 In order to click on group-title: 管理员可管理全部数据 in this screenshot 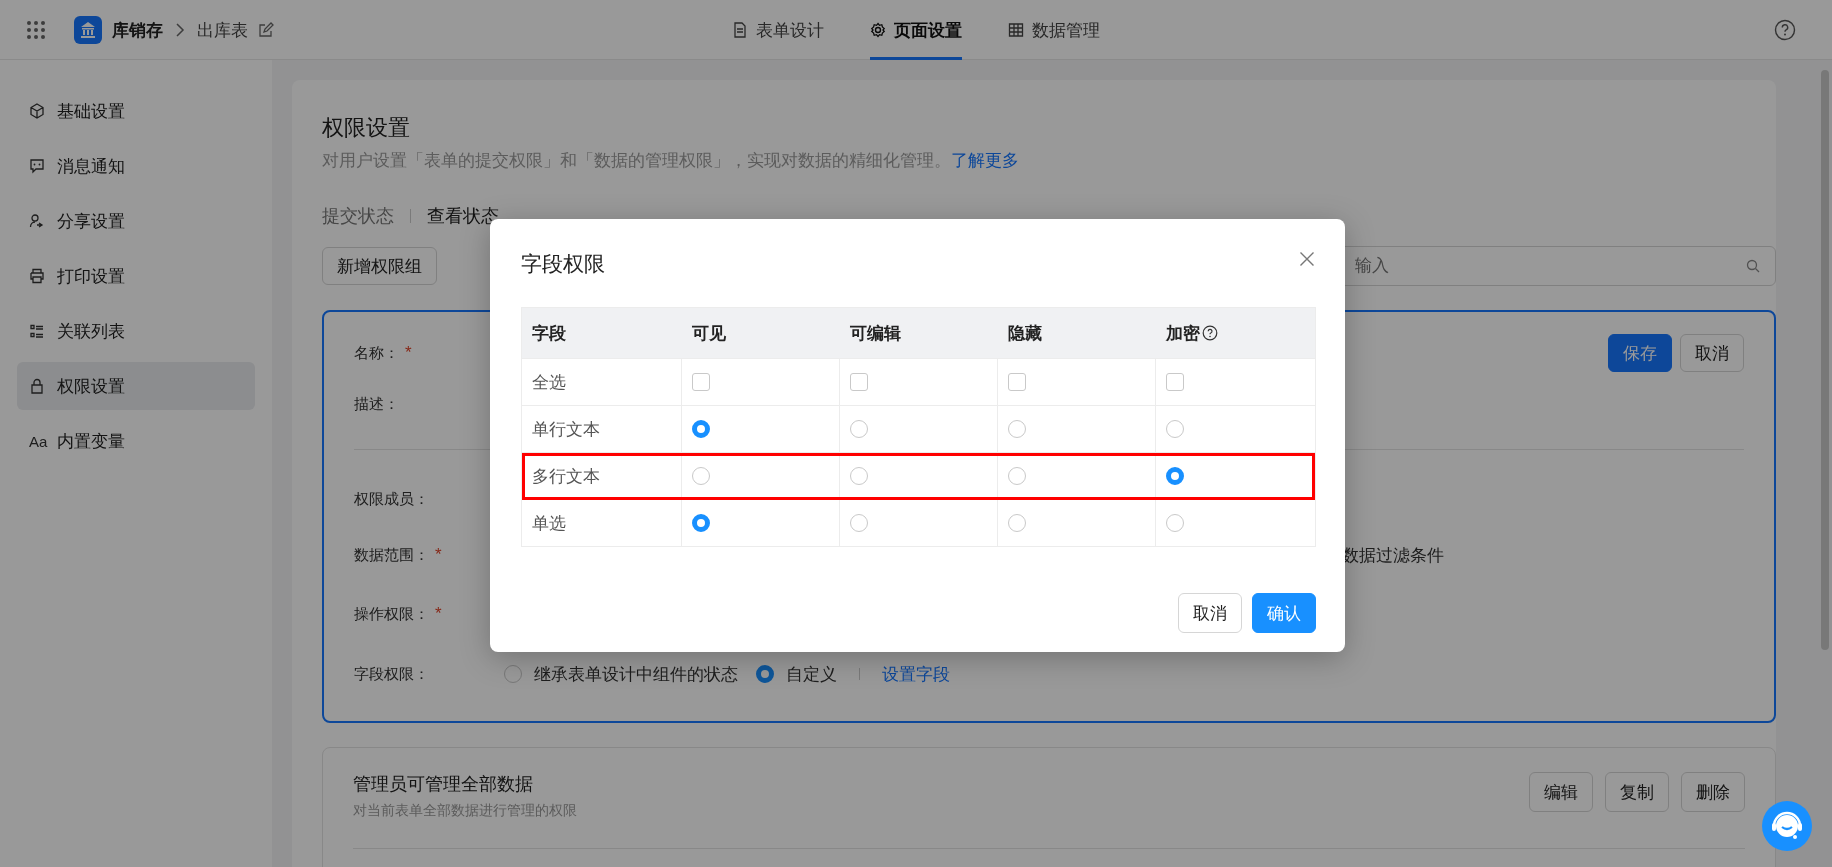, I will do `click(443, 784)`.